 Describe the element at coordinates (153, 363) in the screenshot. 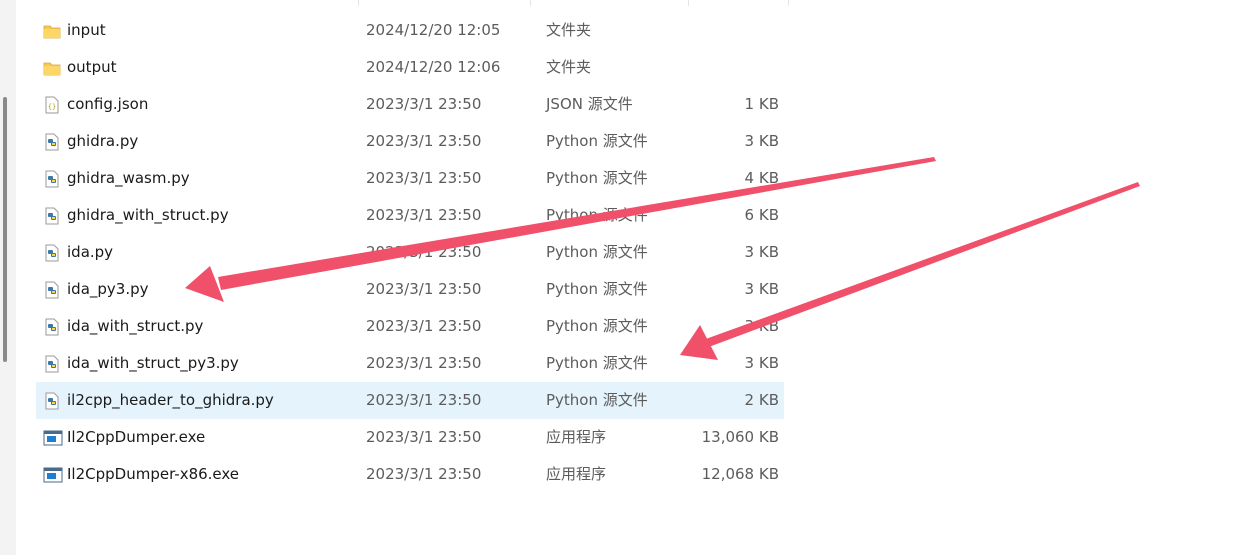

I see `file-name: ida_with_struct_py3.py` at that location.